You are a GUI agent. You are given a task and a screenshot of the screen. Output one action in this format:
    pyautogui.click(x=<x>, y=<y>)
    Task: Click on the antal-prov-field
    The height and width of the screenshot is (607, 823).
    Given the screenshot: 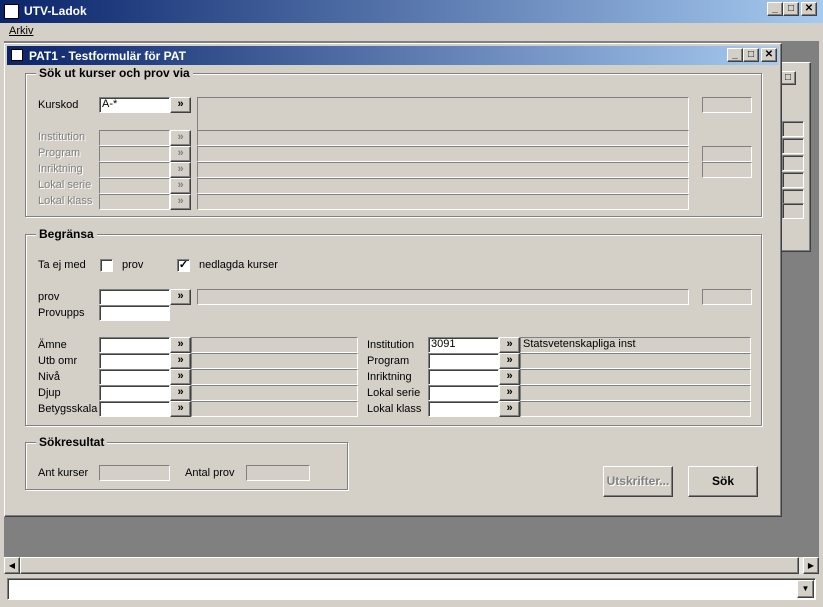 What is the action you would take?
    pyautogui.click(x=278, y=473)
    